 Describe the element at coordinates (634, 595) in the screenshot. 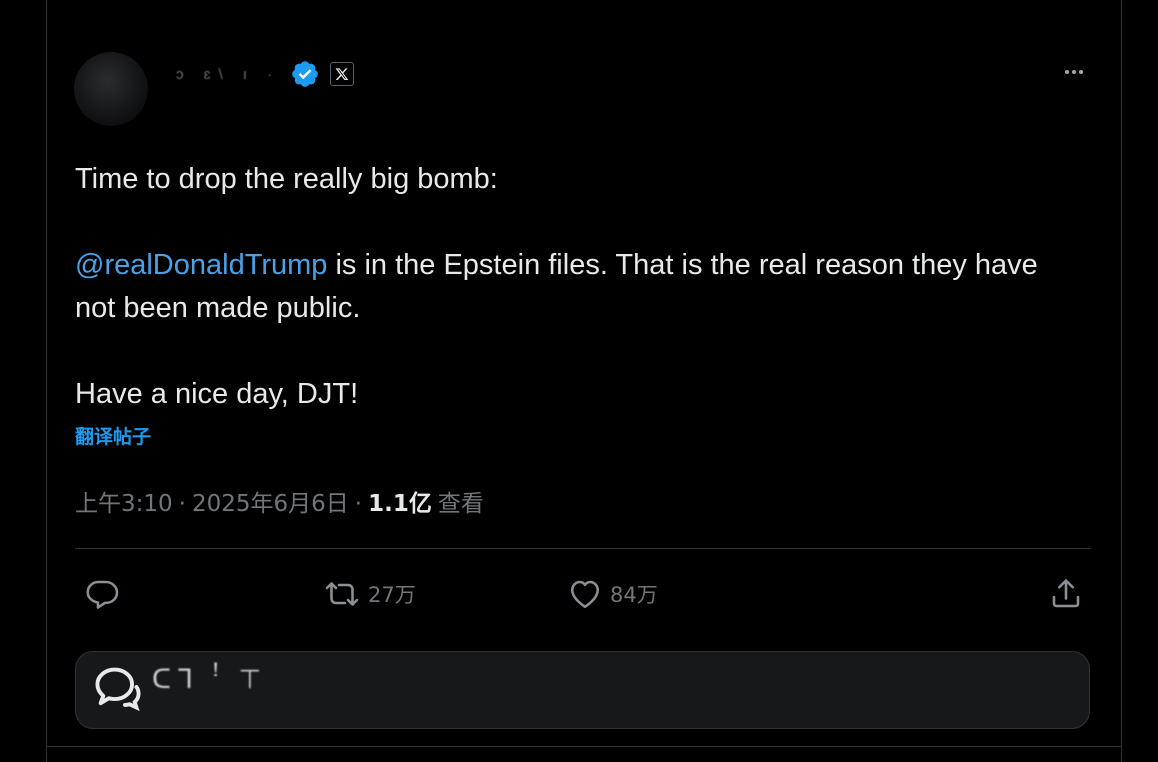

I see `like-count: 84万` at that location.